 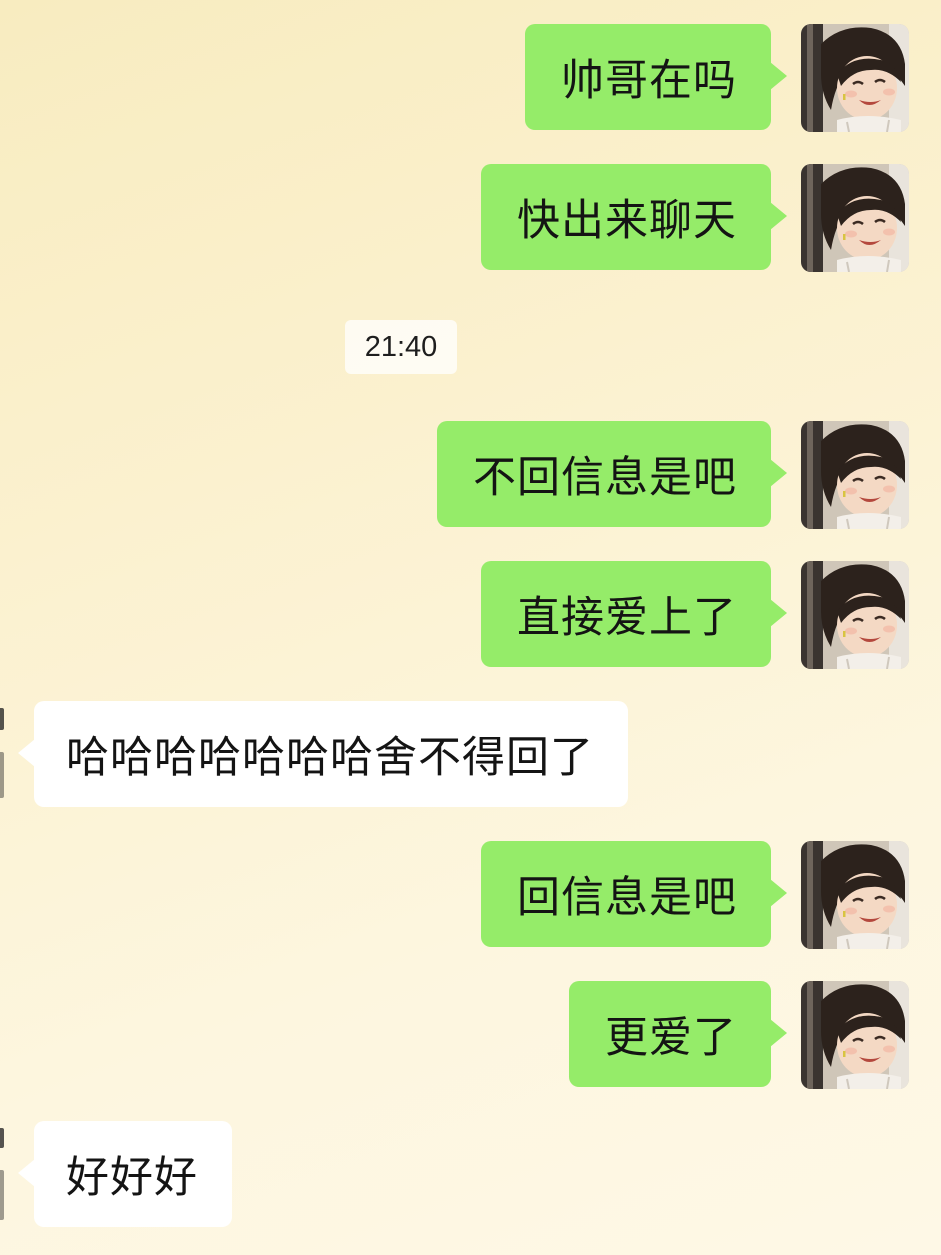 I want to click on message-row-outgoing: 直接爱上了, so click(x=470, y=616).